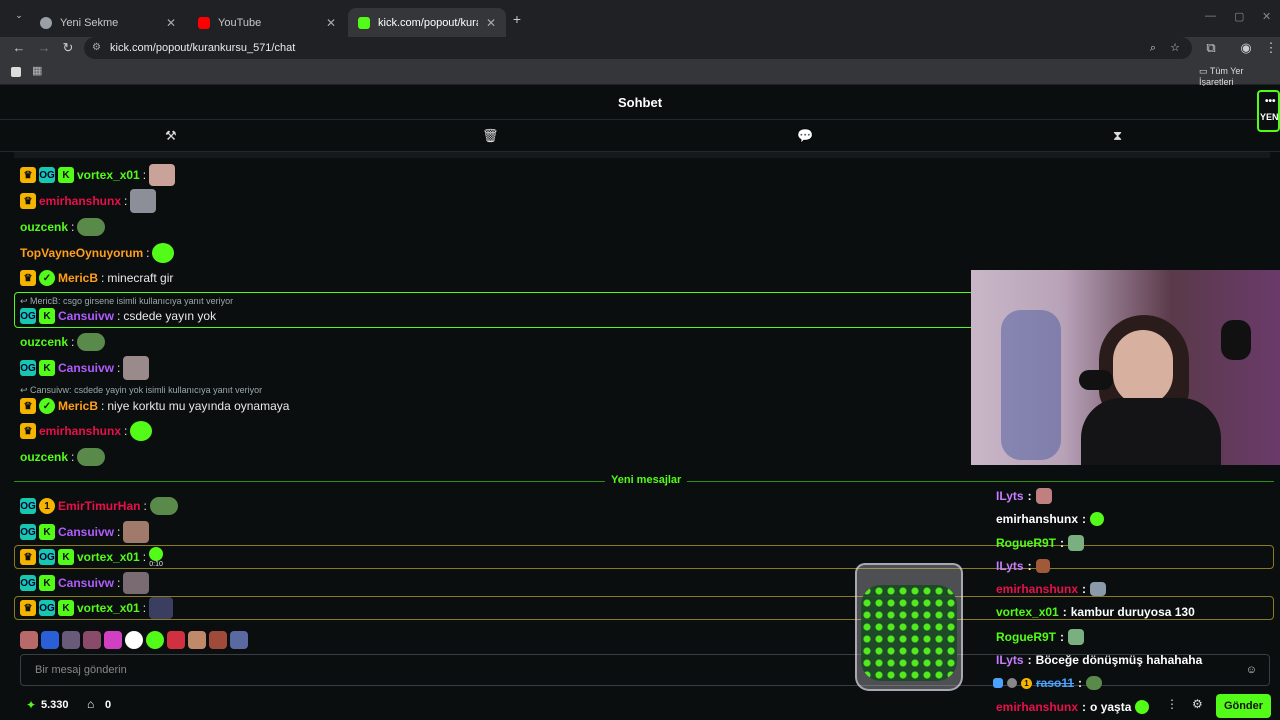 This screenshot has height=720, width=1280. What do you see at coordinates (90, 704) in the screenshot?
I see `store-icon: ⌂` at bounding box center [90, 704].